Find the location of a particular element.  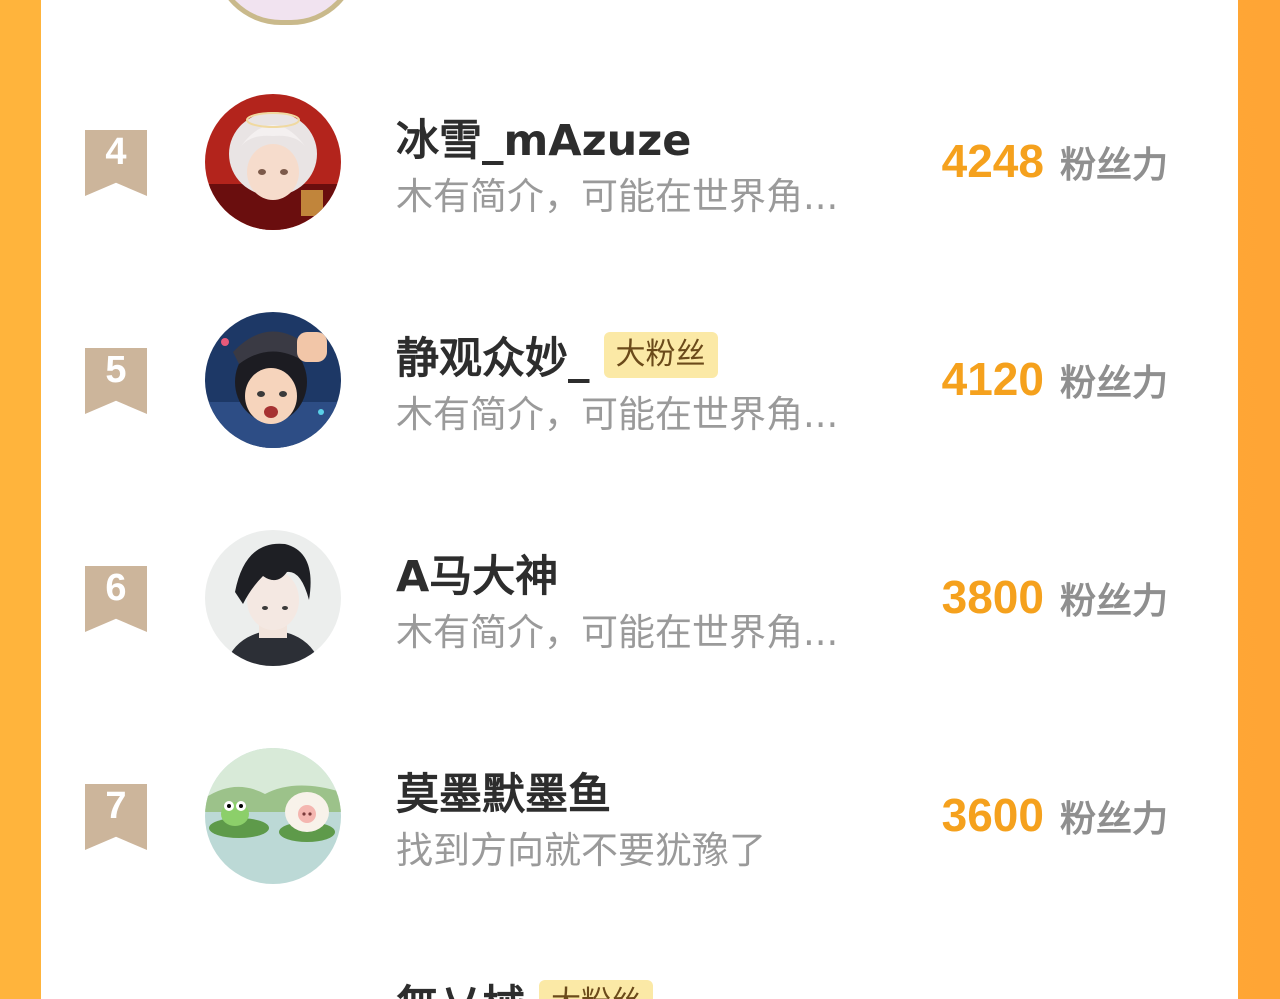

white-hair-boy-avatar-icon is located at coordinates (273, 162).